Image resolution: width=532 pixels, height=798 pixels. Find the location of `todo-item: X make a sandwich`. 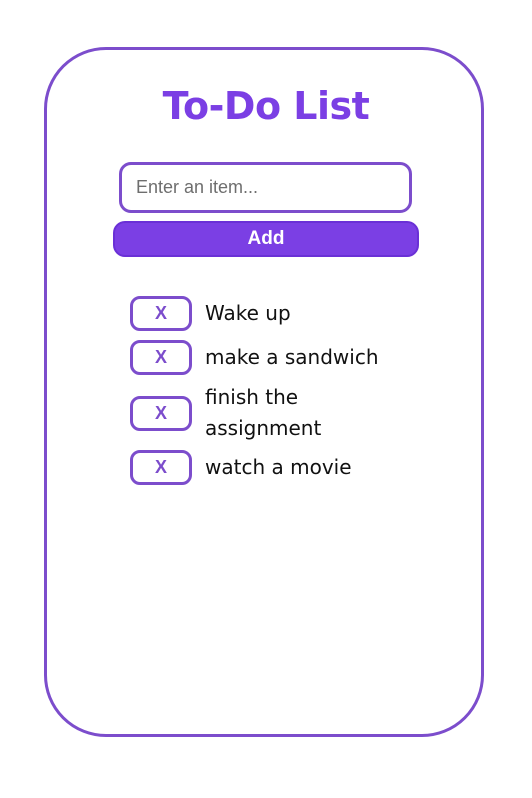

todo-item: X make a sandwich is located at coordinates (260, 357).